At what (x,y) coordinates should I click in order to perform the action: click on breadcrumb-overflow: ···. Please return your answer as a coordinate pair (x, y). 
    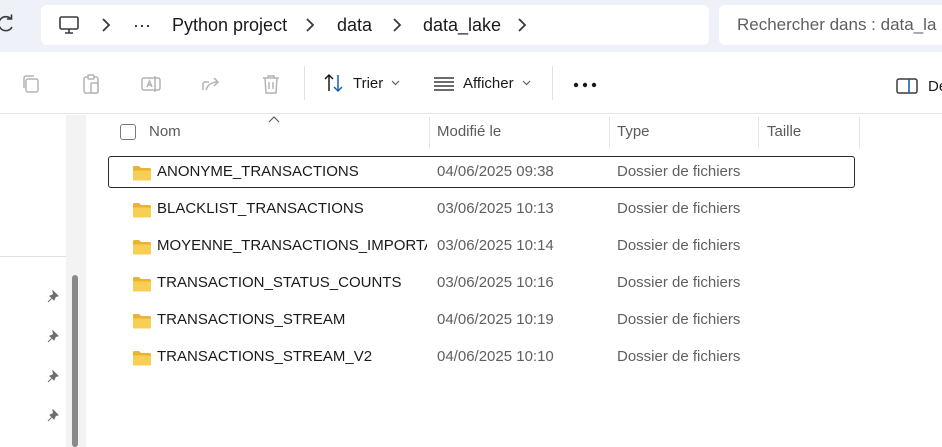
    Looking at the image, I should click on (142, 25).